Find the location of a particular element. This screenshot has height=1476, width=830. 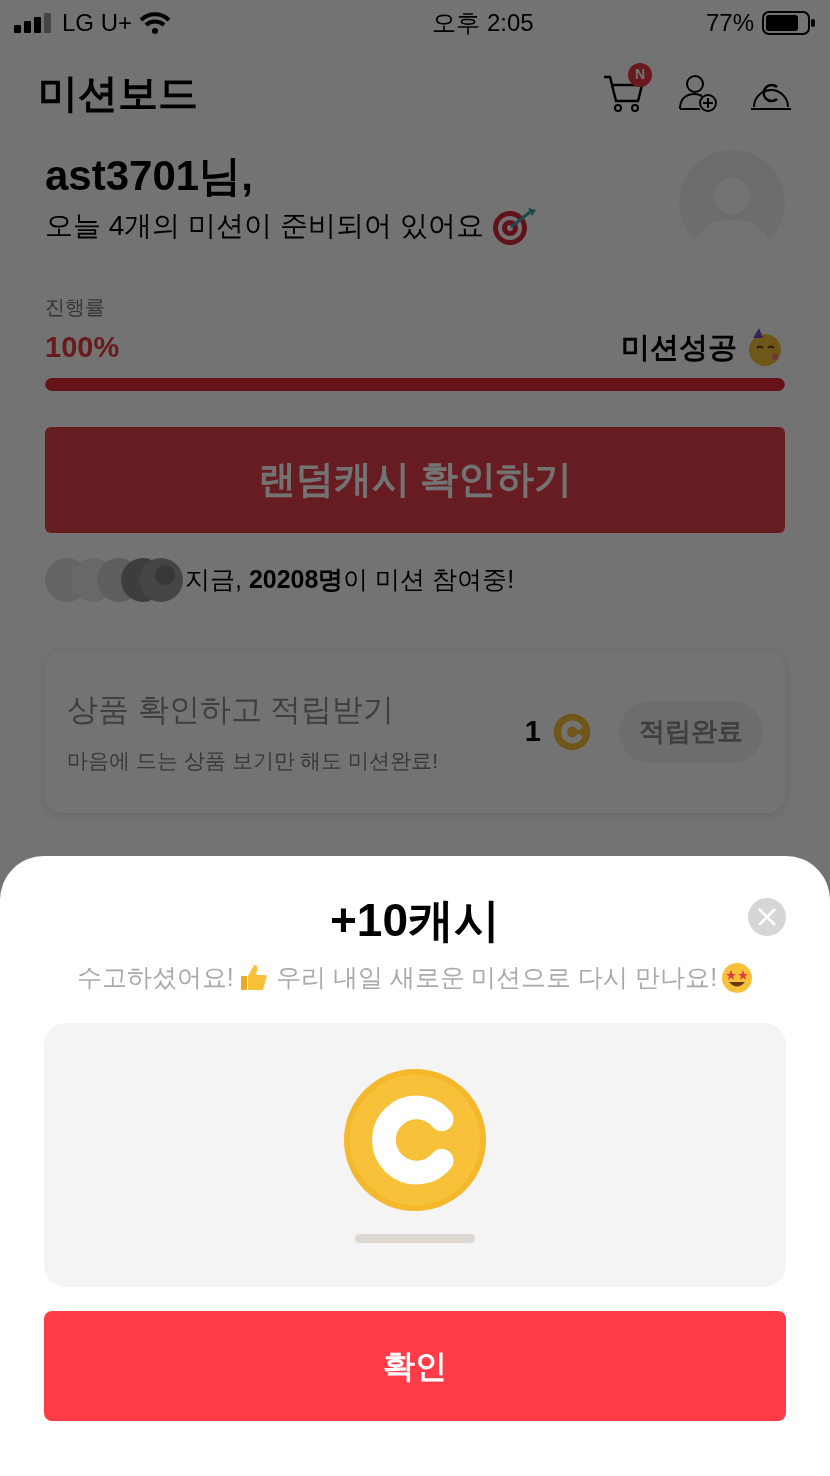

user-greeting: ast3701님, is located at coordinates (149, 176).